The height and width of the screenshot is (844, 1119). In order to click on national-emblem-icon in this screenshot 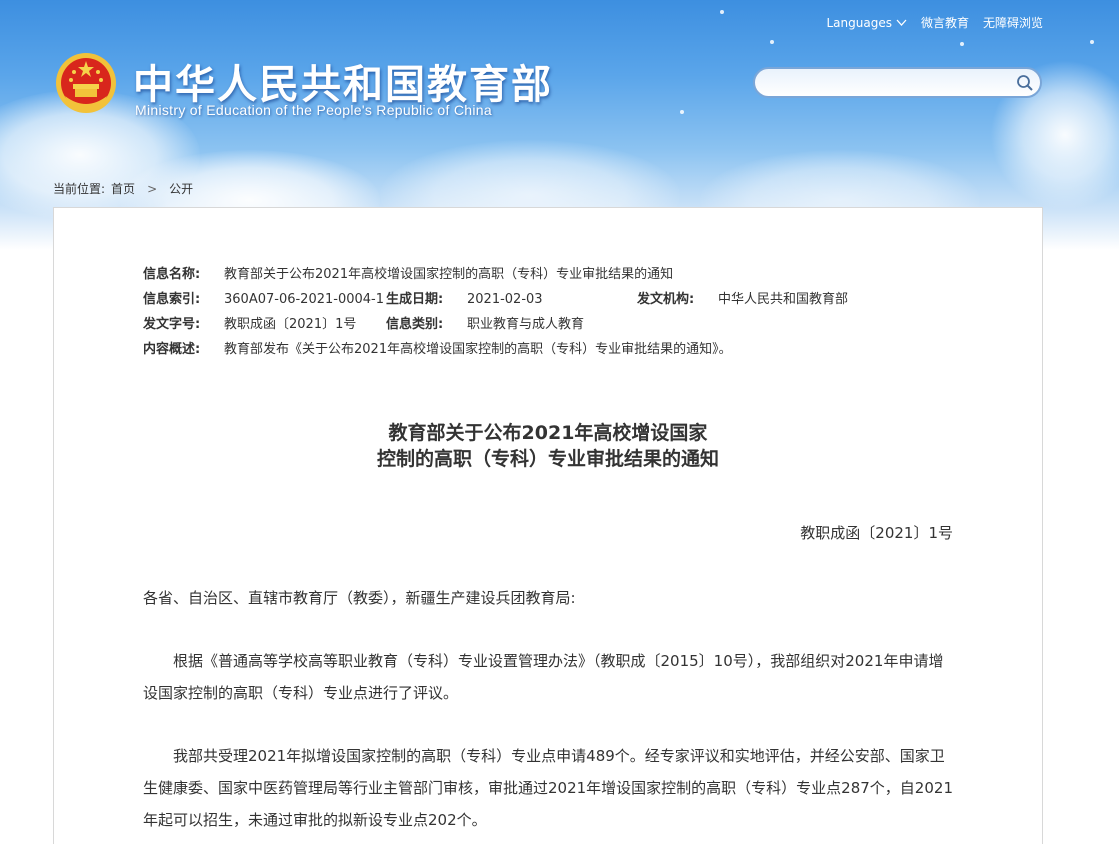, I will do `click(86, 83)`.